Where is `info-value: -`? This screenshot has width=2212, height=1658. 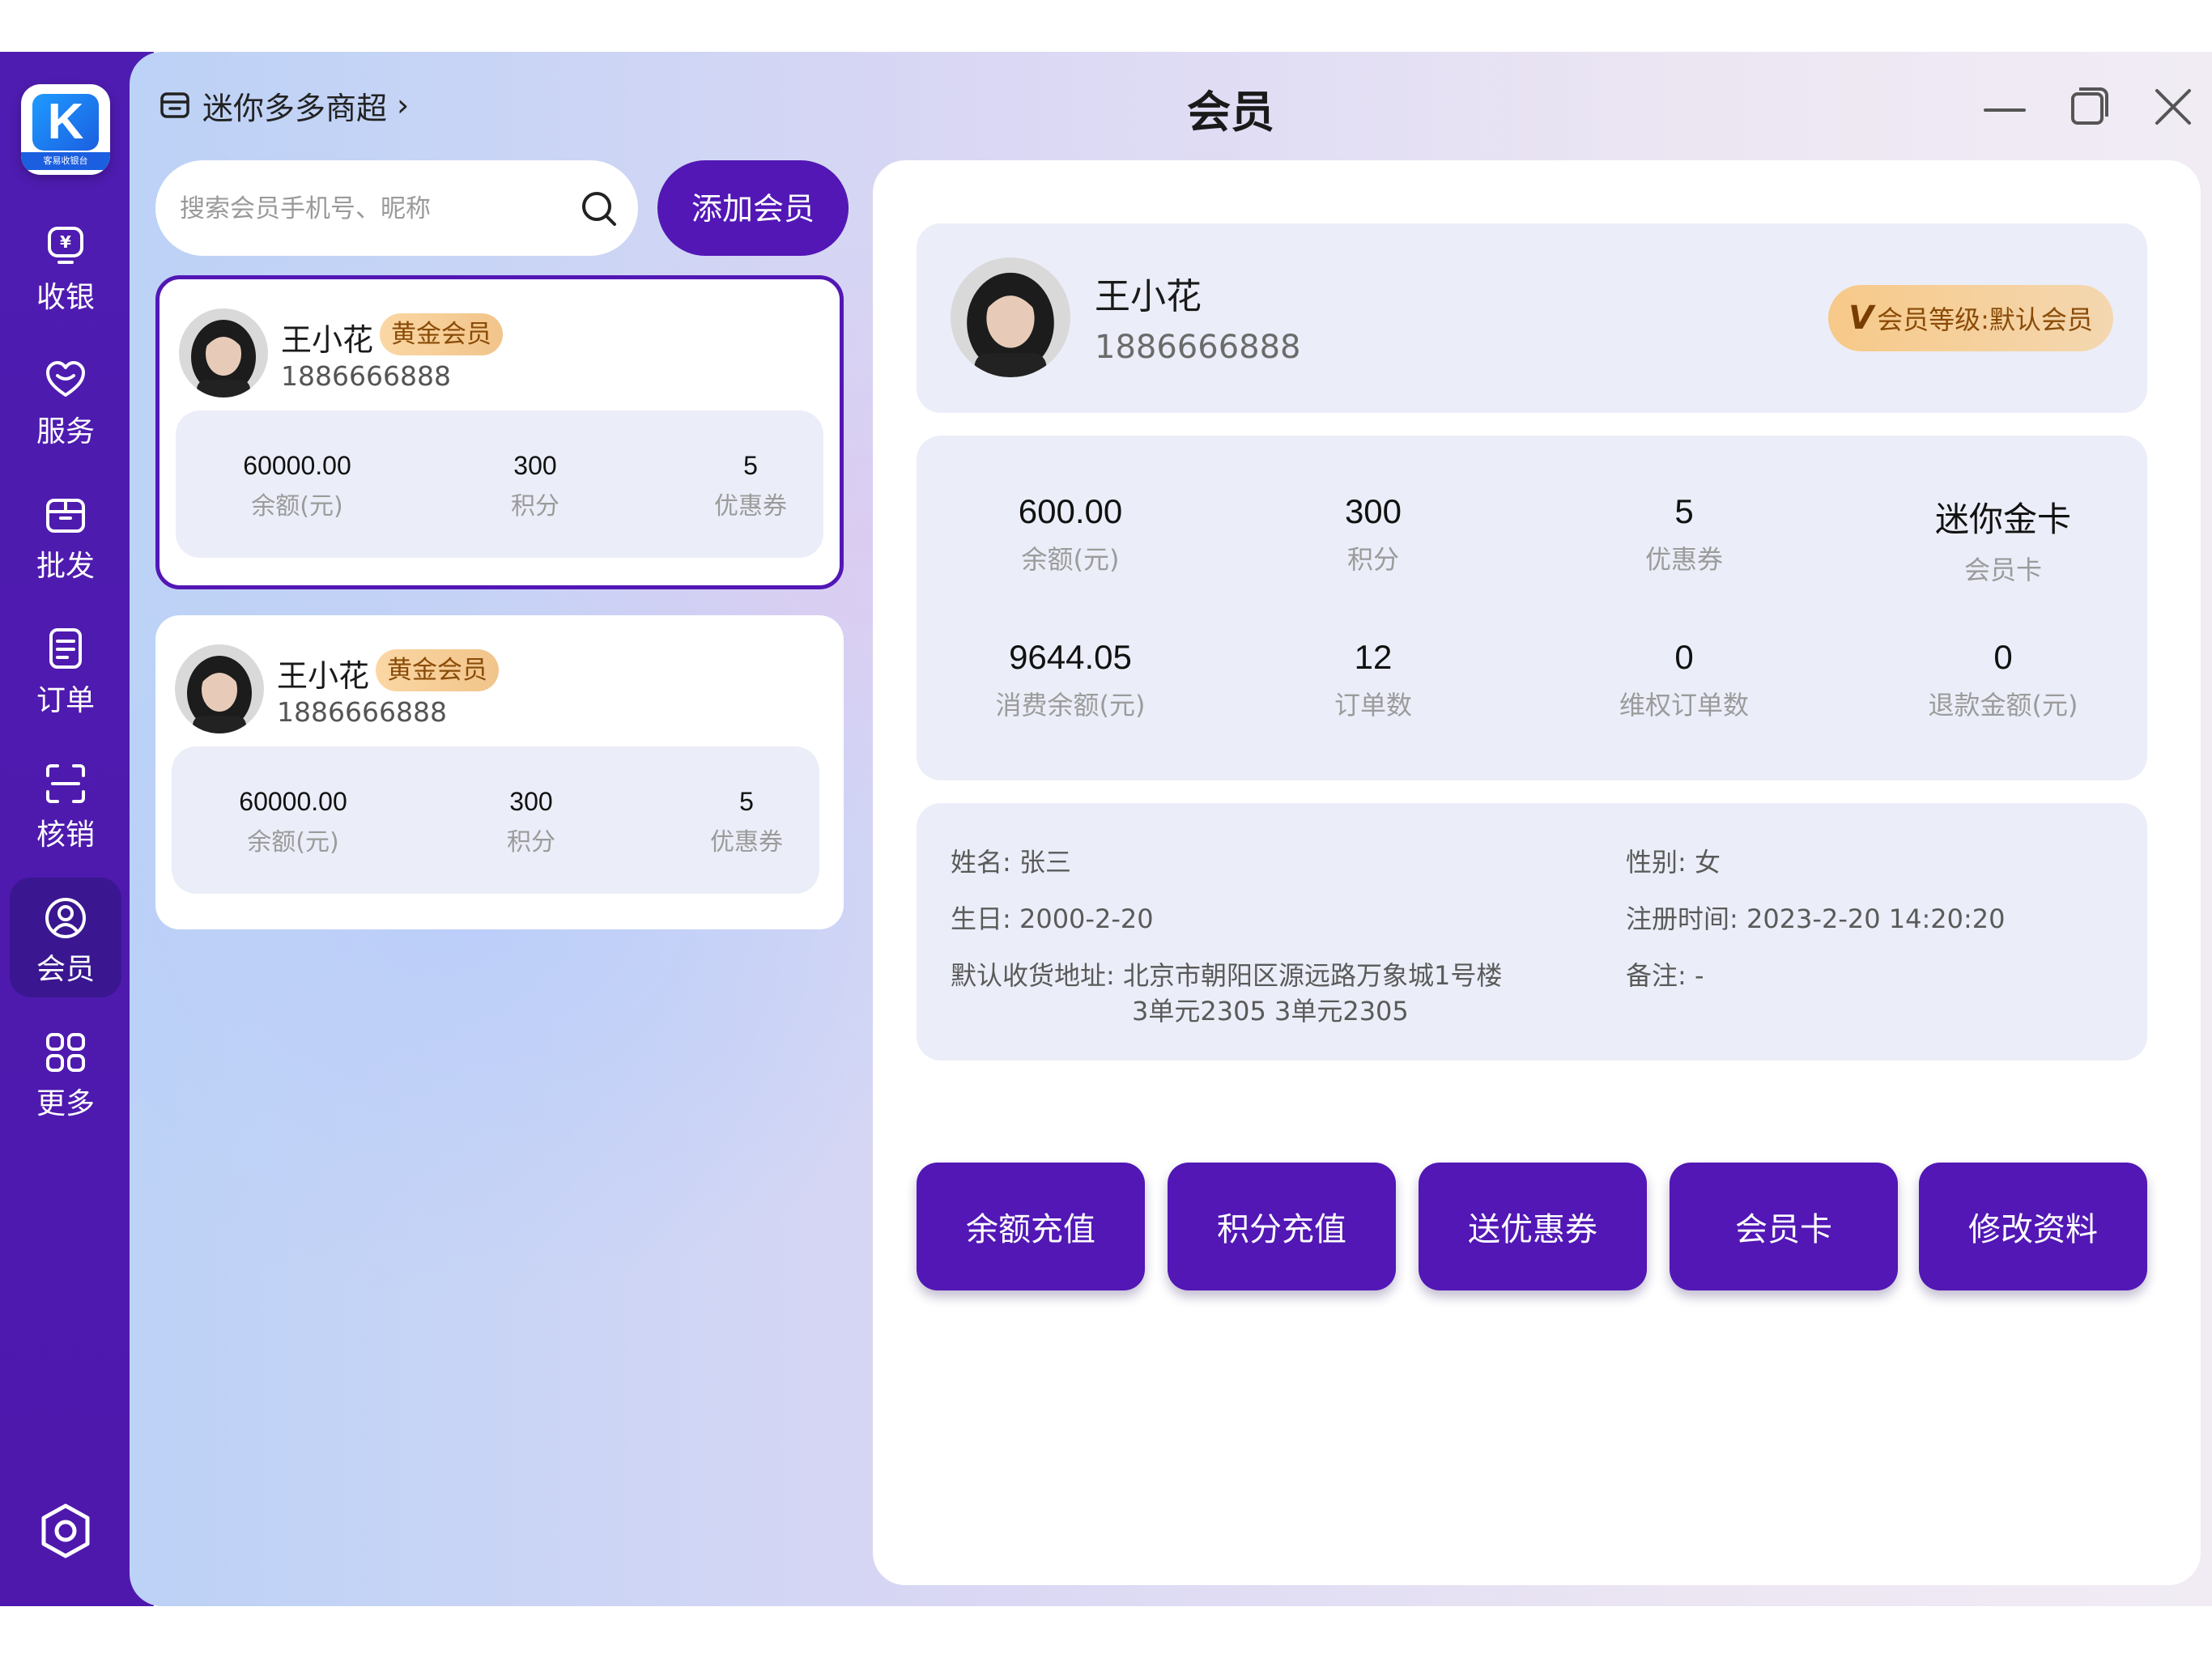 info-value: - is located at coordinates (1699, 975).